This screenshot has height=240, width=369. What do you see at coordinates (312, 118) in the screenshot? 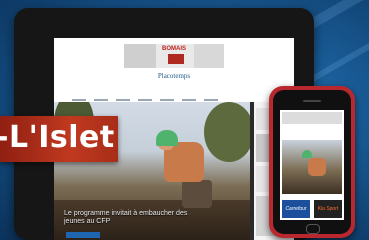
I see `phone-top-ad` at bounding box center [312, 118].